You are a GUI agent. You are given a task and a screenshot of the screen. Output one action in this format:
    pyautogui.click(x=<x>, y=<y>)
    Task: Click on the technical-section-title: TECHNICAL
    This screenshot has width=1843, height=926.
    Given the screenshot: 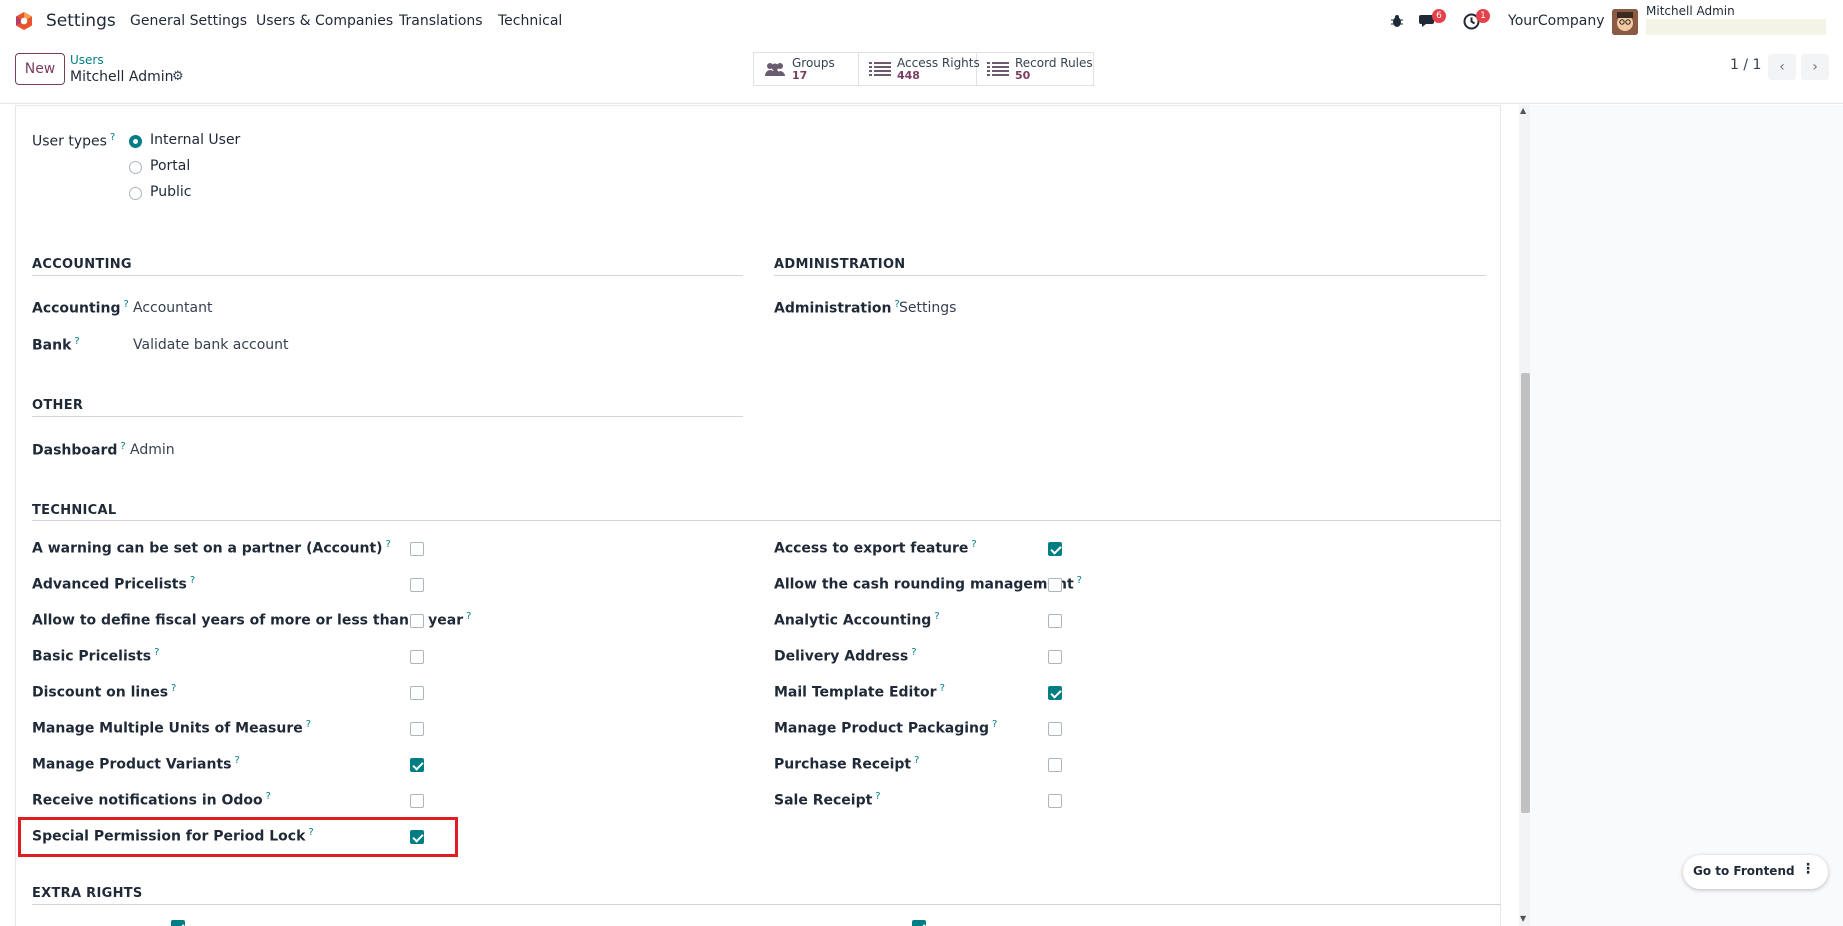 What is the action you would take?
    pyautogui.click(x=74, y=510)
    